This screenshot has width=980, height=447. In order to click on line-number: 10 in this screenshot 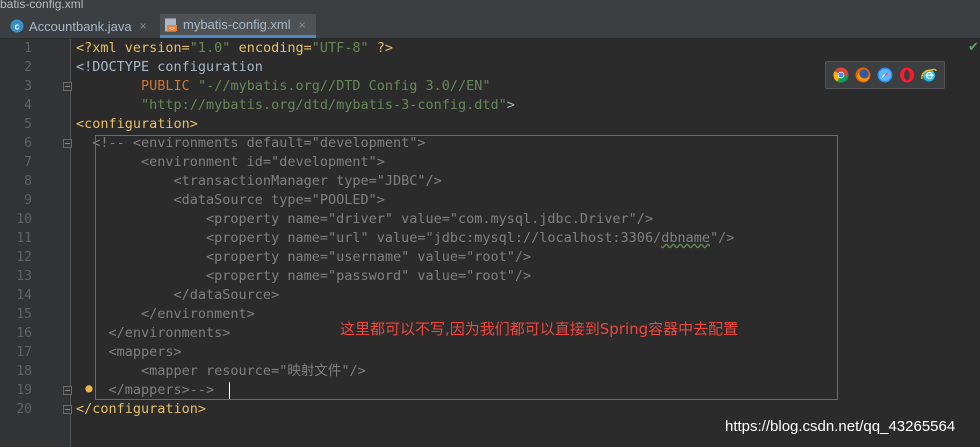, I will do `click(24, 219)`.